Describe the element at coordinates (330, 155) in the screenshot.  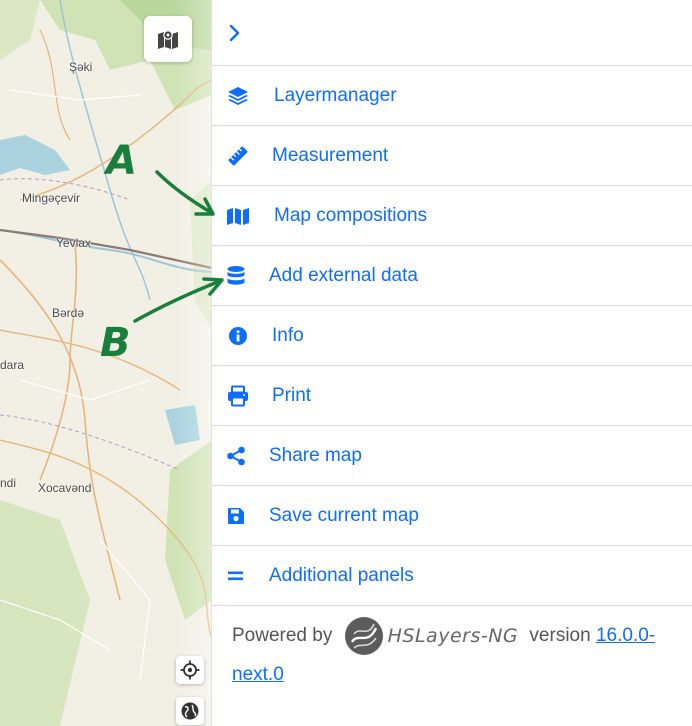
I see `menu-item-label: Measurement` at that location.